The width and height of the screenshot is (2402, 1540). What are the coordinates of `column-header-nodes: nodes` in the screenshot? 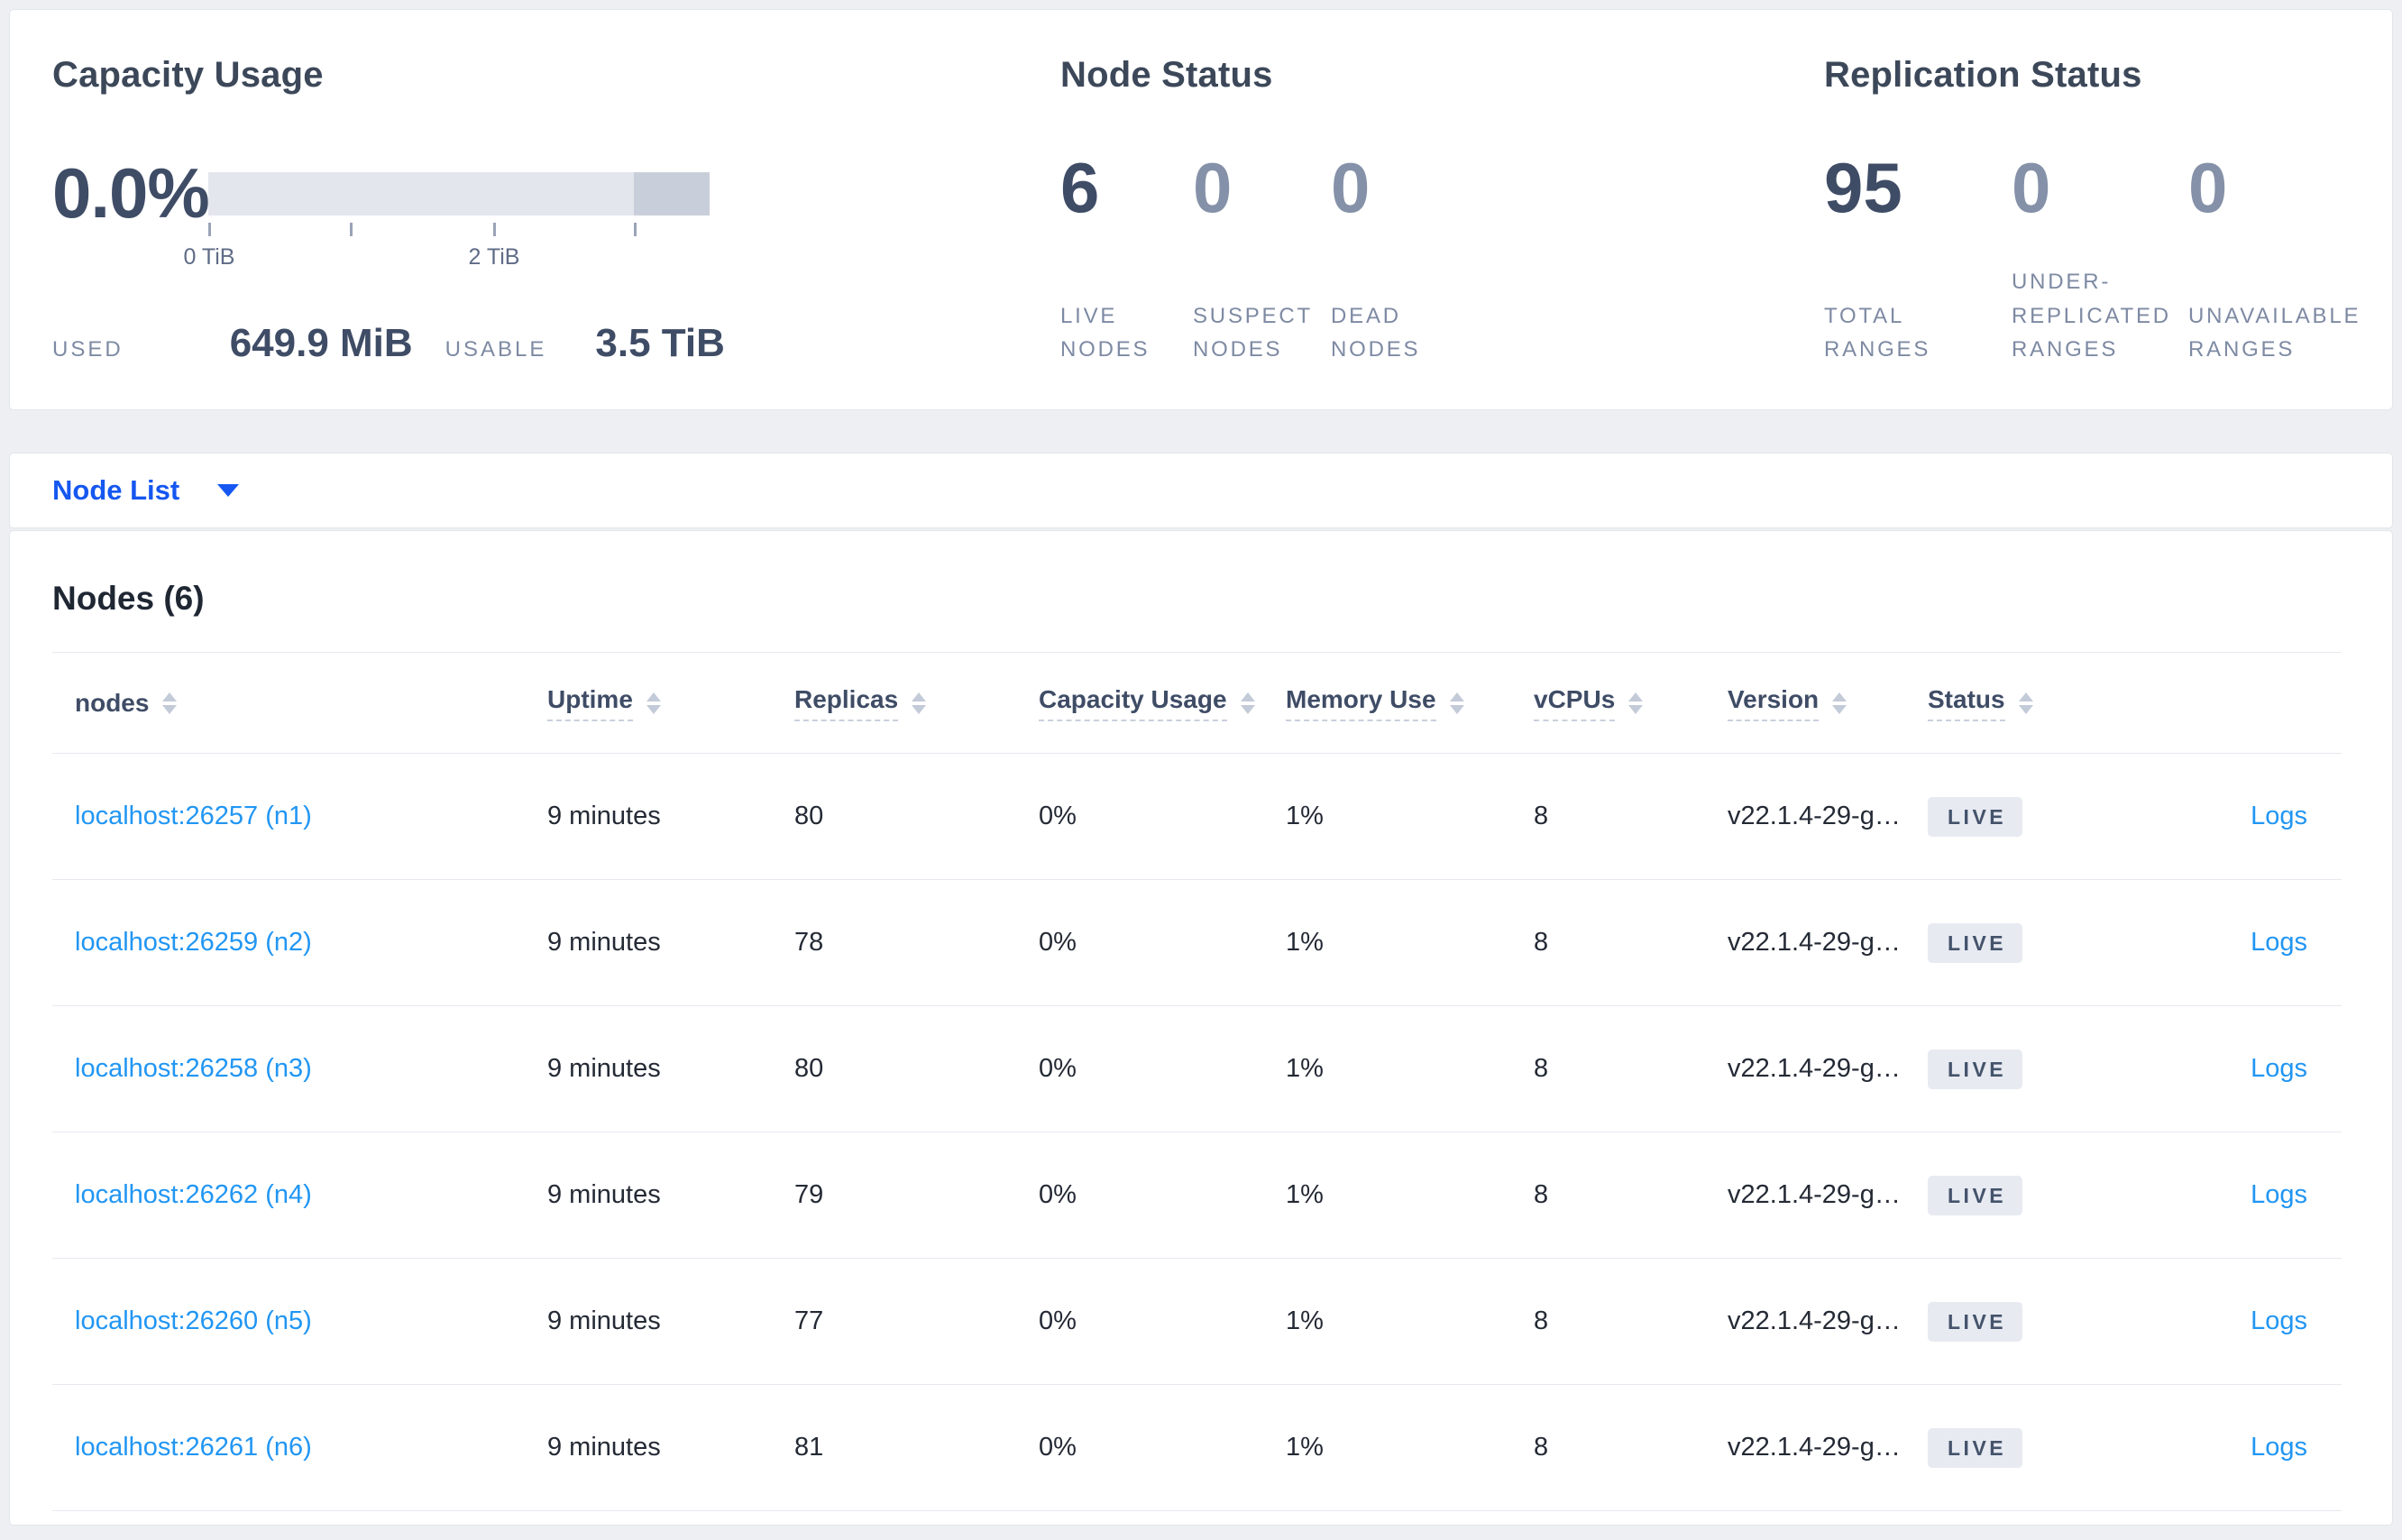 It's located at (299, 703).